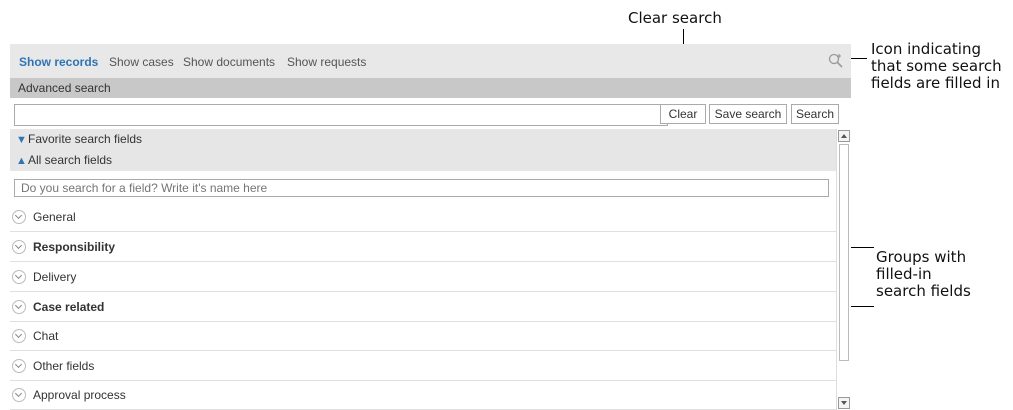 Image resolution: width=1013 pixels, height=410 pixels. What do you see at coordinates (430, 88) in the screenshot?
I see `advanced-search-bar: Advanced search` at bounding box center [430, 88].